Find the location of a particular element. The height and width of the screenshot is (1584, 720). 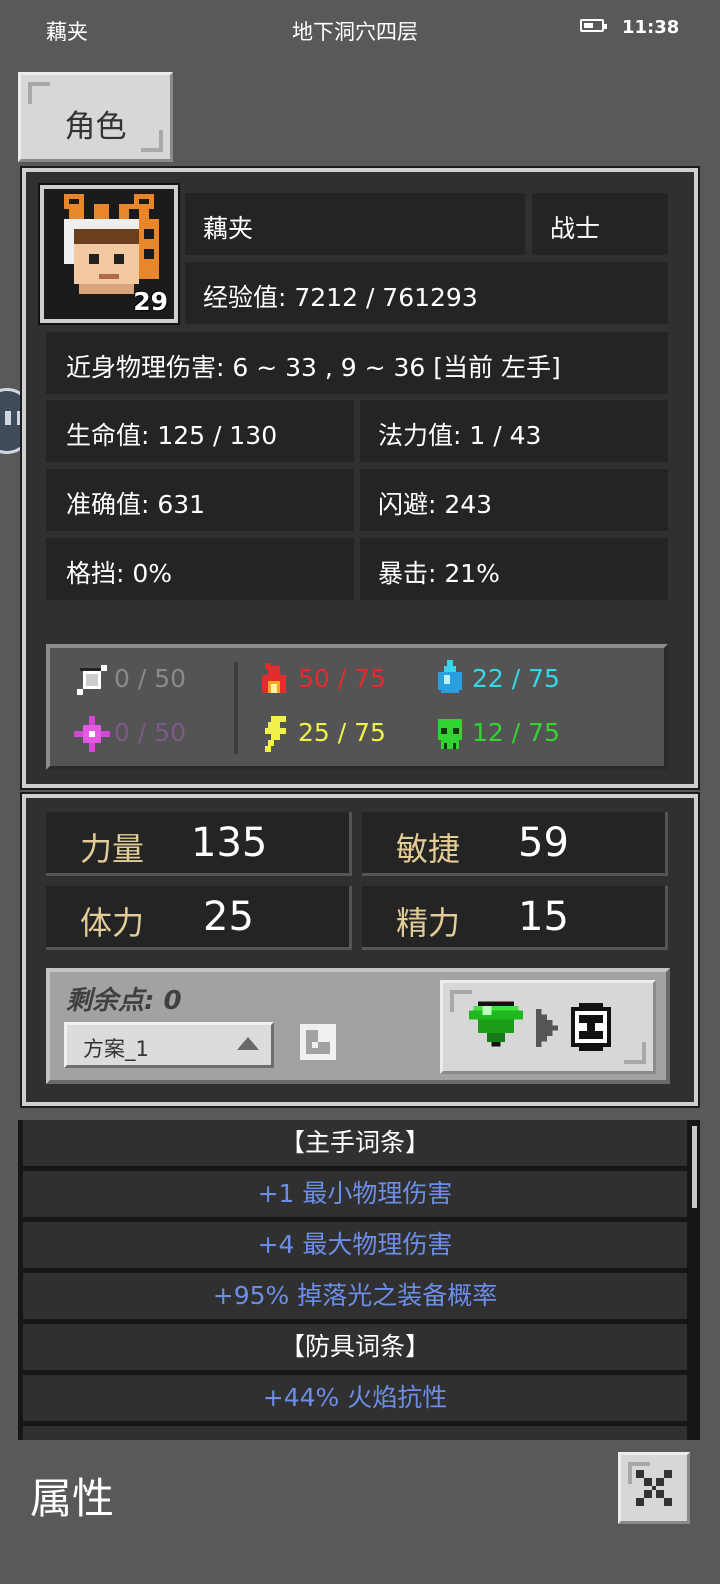

preset-dropdown: 方案_1 is located at coordinates (169, 1045).